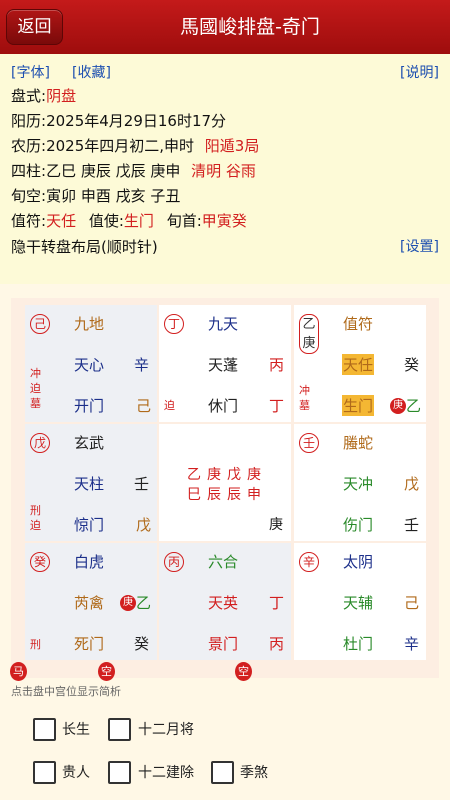 This screenshot has width=450, height=800. What do you see at coordinates (358, 443) in the screenshot?
I see `god: 螣蛇` at bounding box center [358, 443].